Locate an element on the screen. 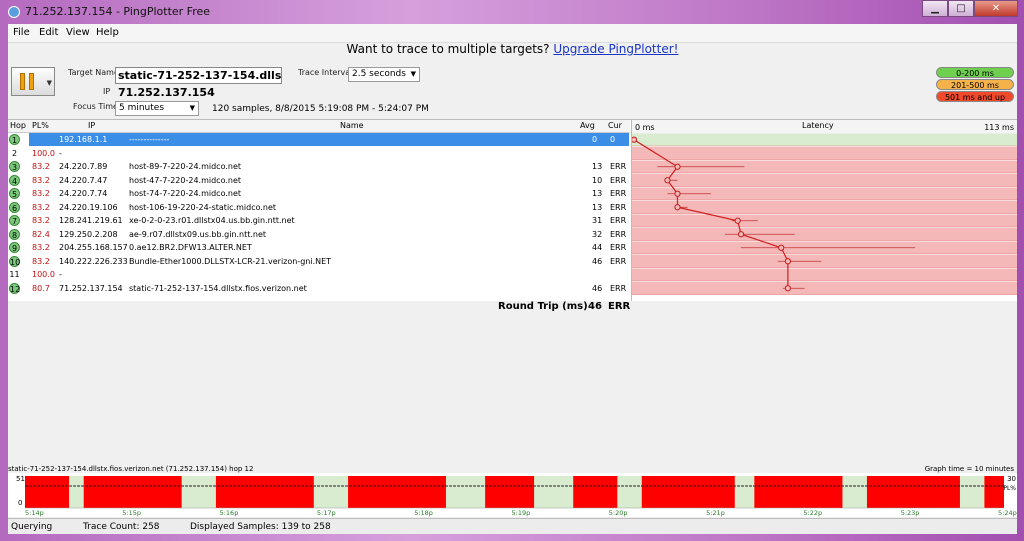 Image resolution: width=1024 pixels, height=541 pixels. menu-bar: File Edit View Help is located at coordinates (512, 33).